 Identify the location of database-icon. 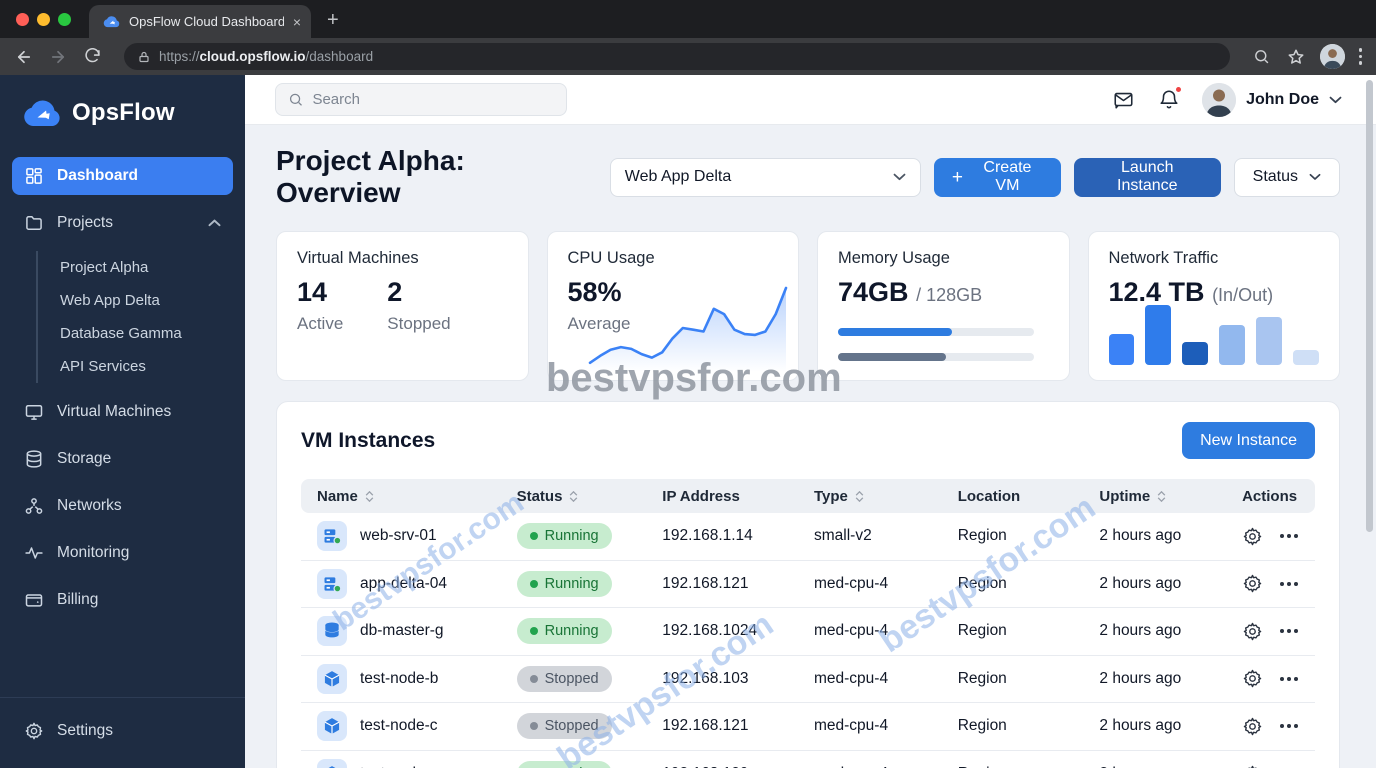
(34, 459).